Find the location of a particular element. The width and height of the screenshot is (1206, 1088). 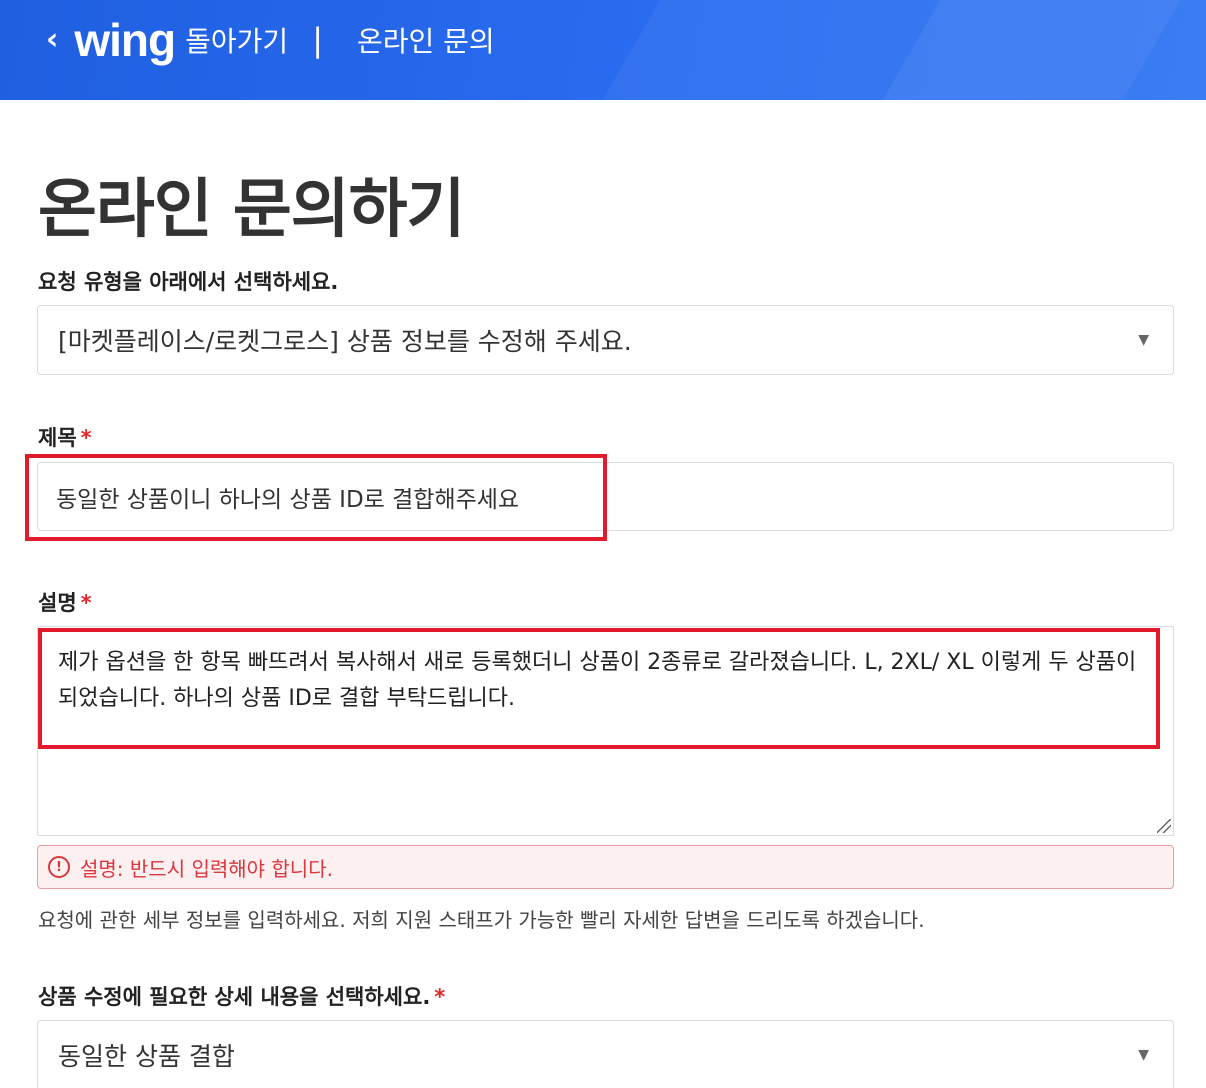

request-type-label: 요청 유형을 아래에서 선택하세요. is located at coordinates (188, 281).